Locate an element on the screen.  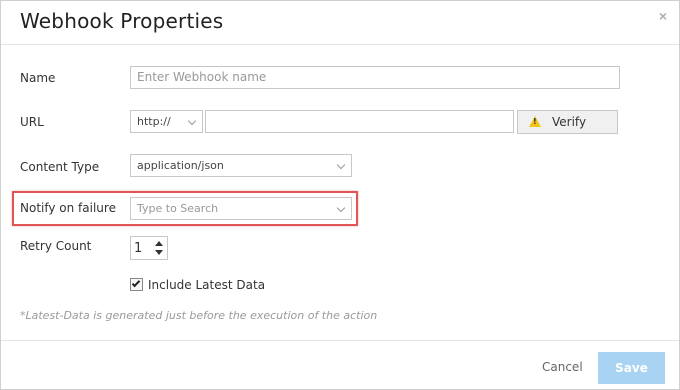
decrement-icon is located at coordinates (159, 252).